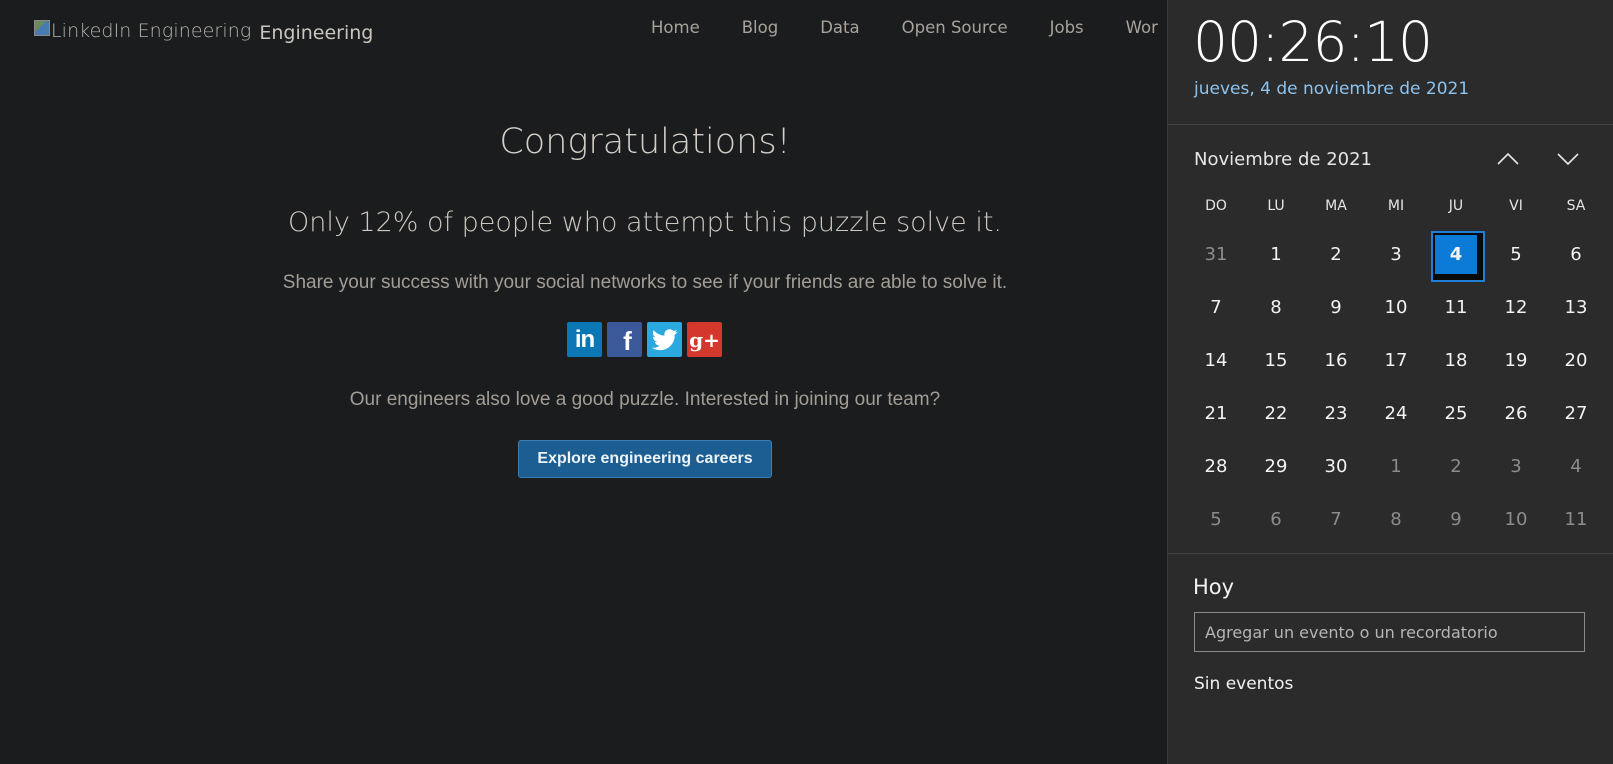 This screenshot has height=764, width=1613. Describe the element at coordinates (1396, 206) in the screenshot. I see `weekday-header: DO LU MA MI JU VI SA` at that location.